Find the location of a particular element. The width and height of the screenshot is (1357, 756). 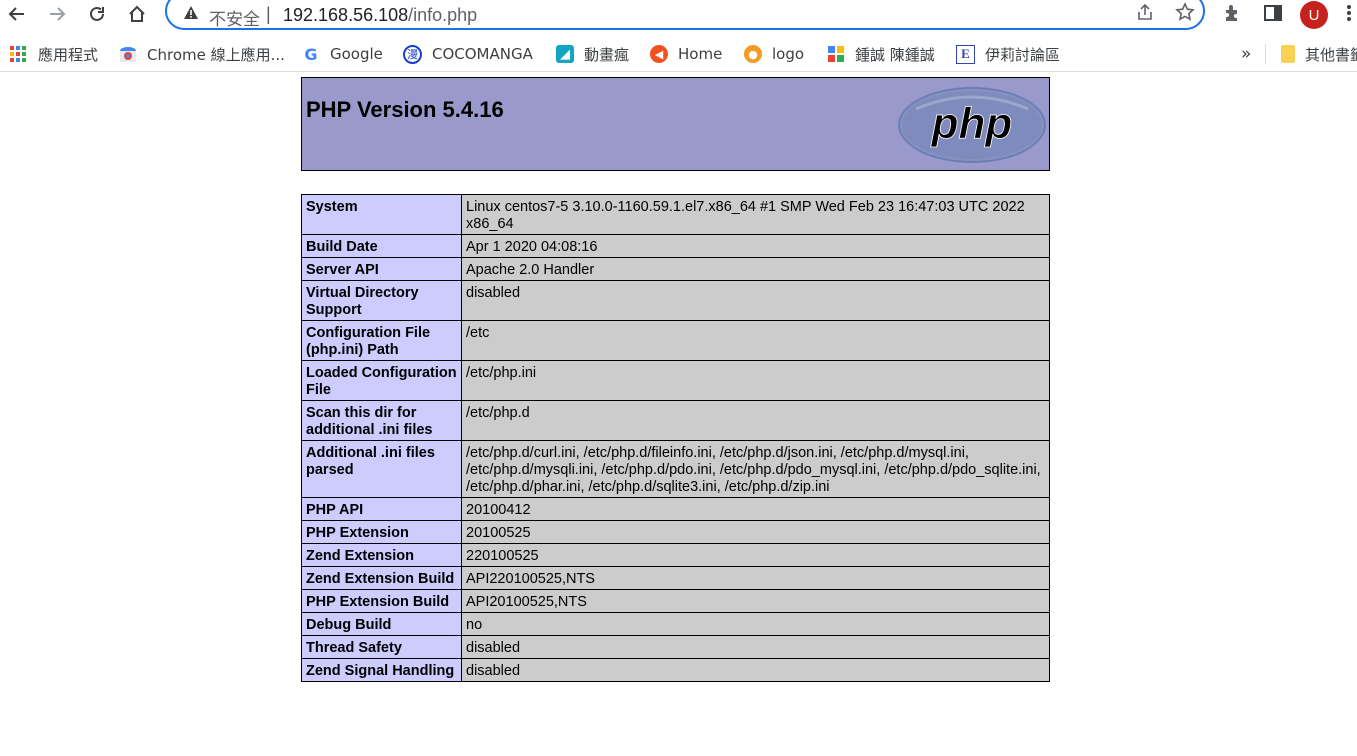

profile-avatar: U is located at coordinates (1314, 15).